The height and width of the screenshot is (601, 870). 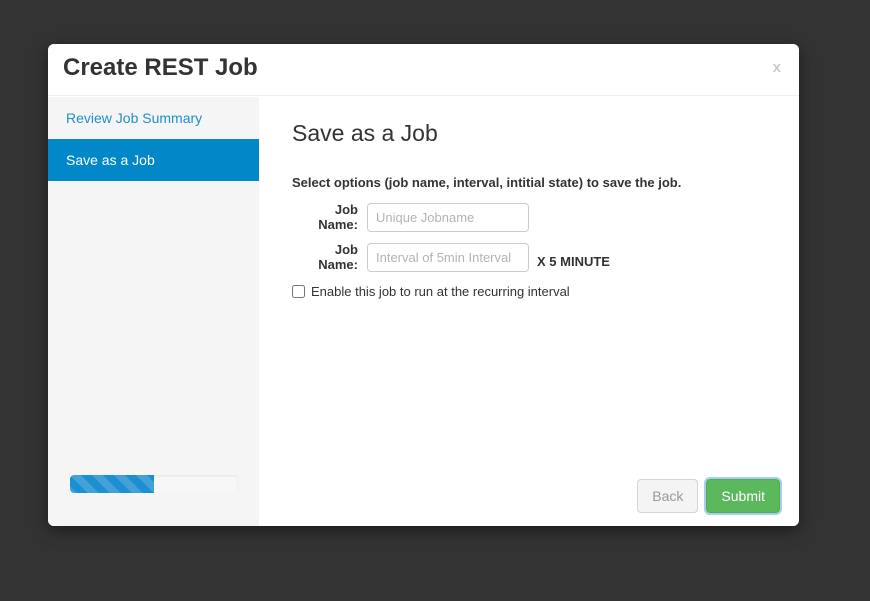 I want to click on sidebar-item-label: Review Job Summary, so click(x=134, y=118).